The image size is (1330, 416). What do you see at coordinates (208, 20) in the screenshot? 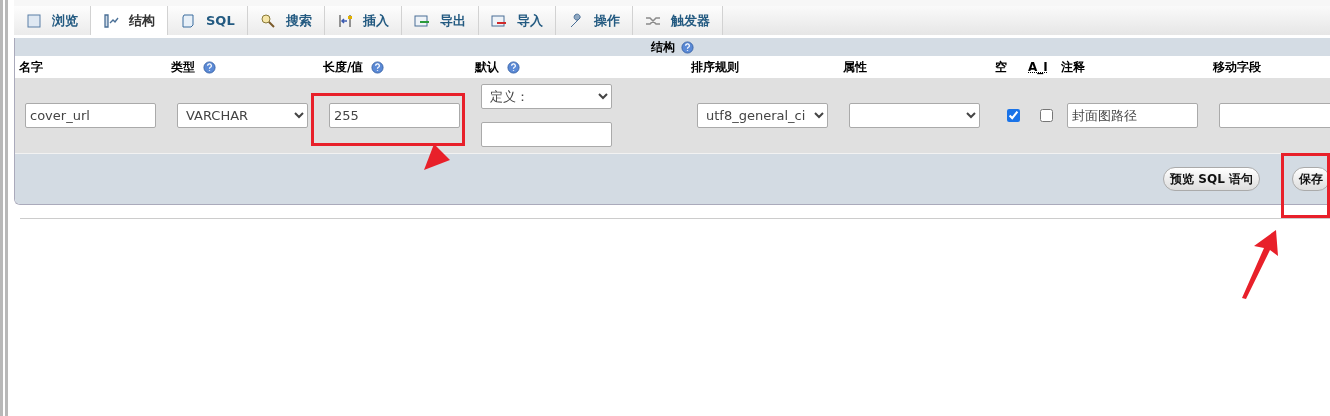
I see `tab: SQL` at bounding box center [208, 20].